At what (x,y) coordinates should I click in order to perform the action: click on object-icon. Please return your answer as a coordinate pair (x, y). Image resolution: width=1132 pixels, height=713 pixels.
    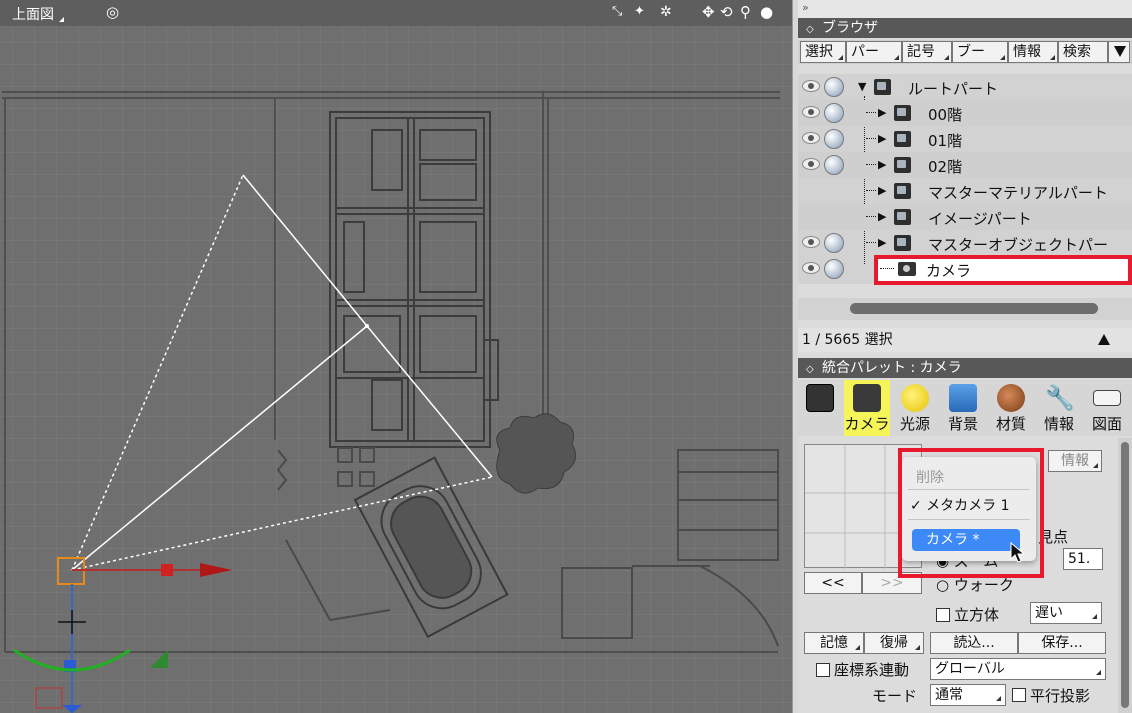
    Looking at the image, I should click on (820, 398).